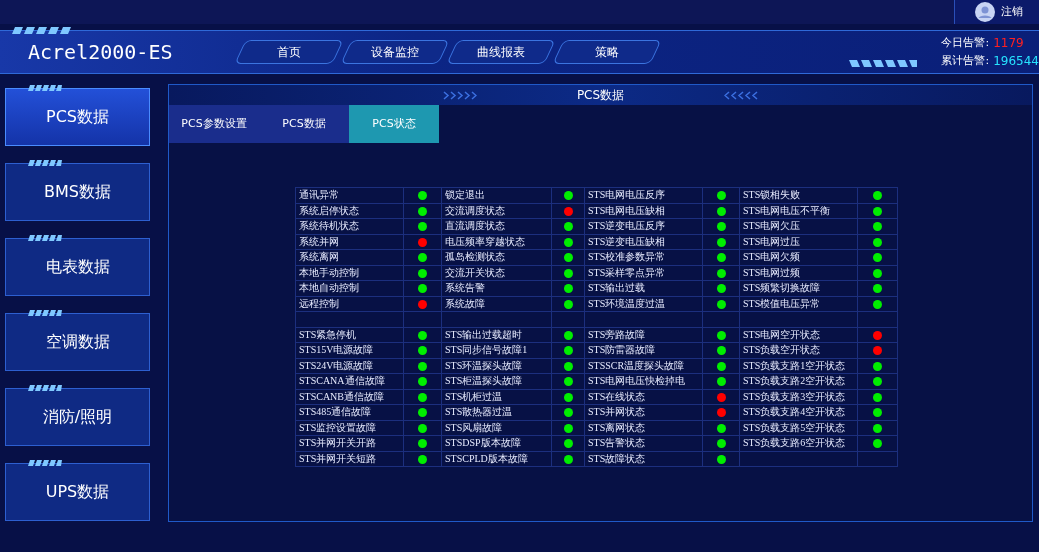  Describe the element at coordinates (319, 241) in the screenshot. I see `status-label: 系统并网` at that location.